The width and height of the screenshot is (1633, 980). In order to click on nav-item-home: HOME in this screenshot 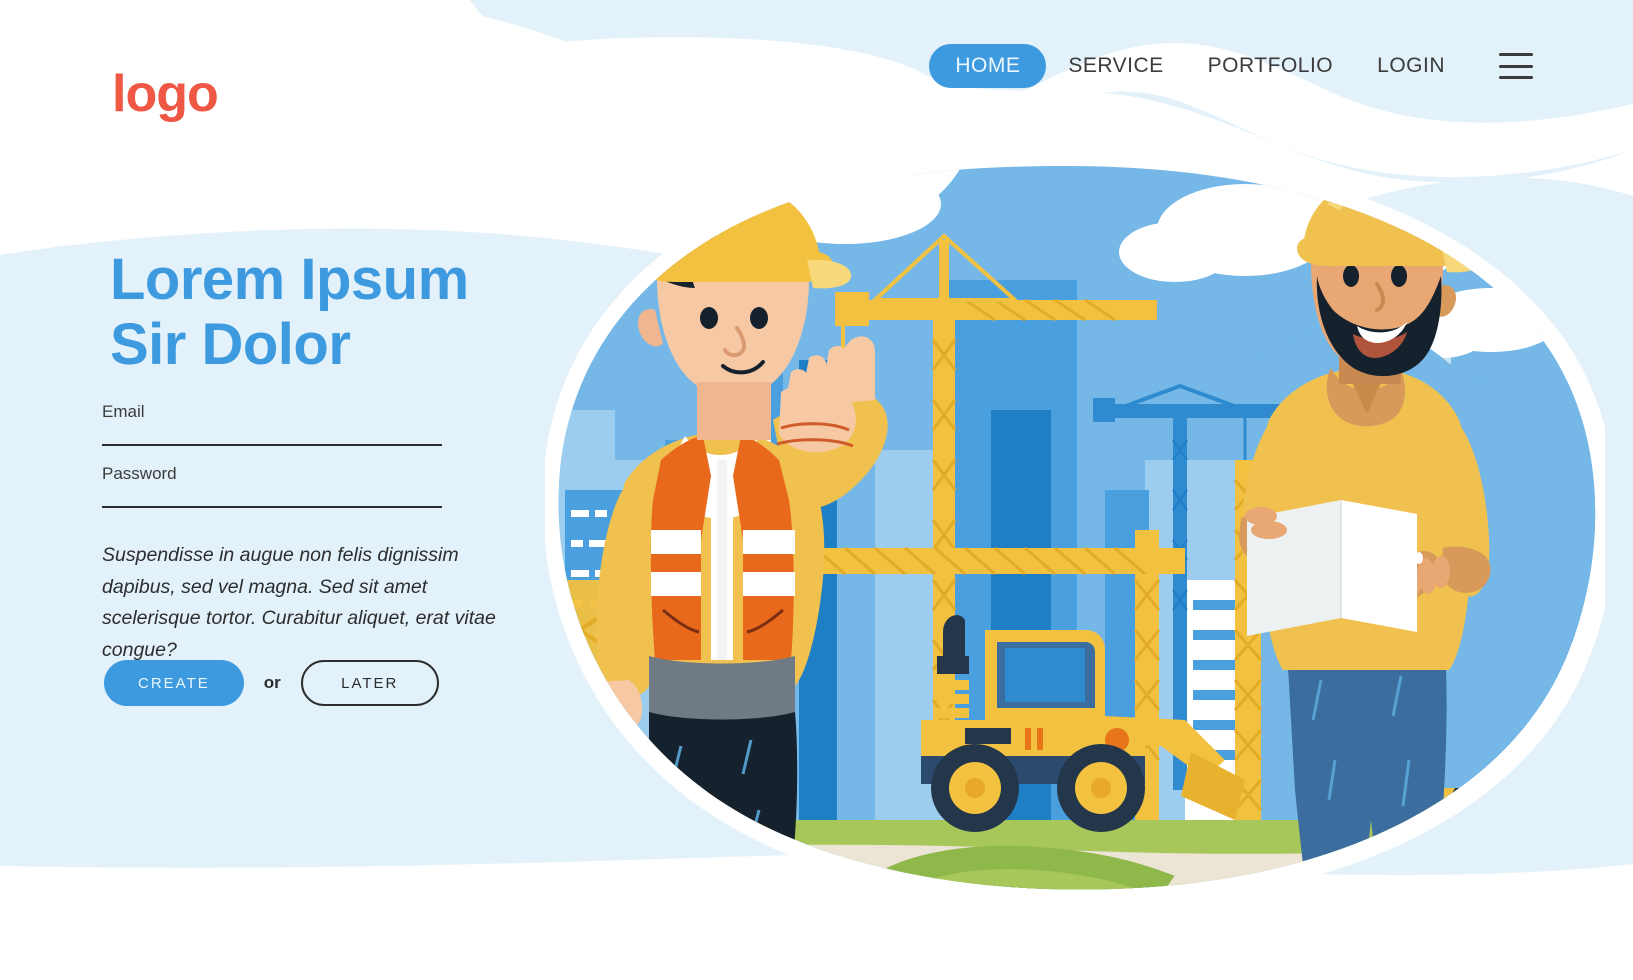, I will do `click(988, 66)`.